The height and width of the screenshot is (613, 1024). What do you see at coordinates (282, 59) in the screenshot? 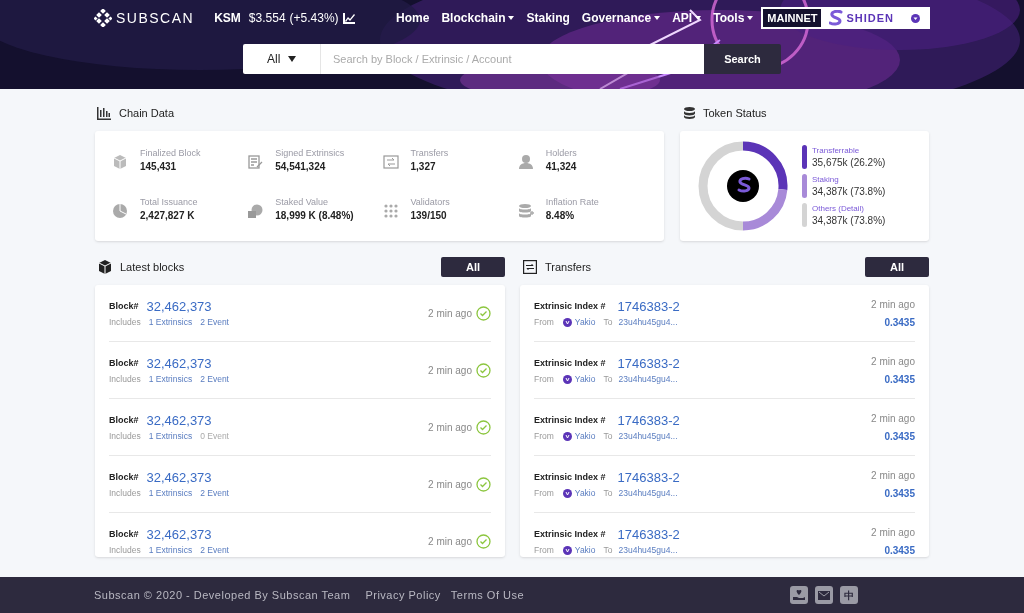
I see `filter-dropdown: All` at bounding box center [282, 59].